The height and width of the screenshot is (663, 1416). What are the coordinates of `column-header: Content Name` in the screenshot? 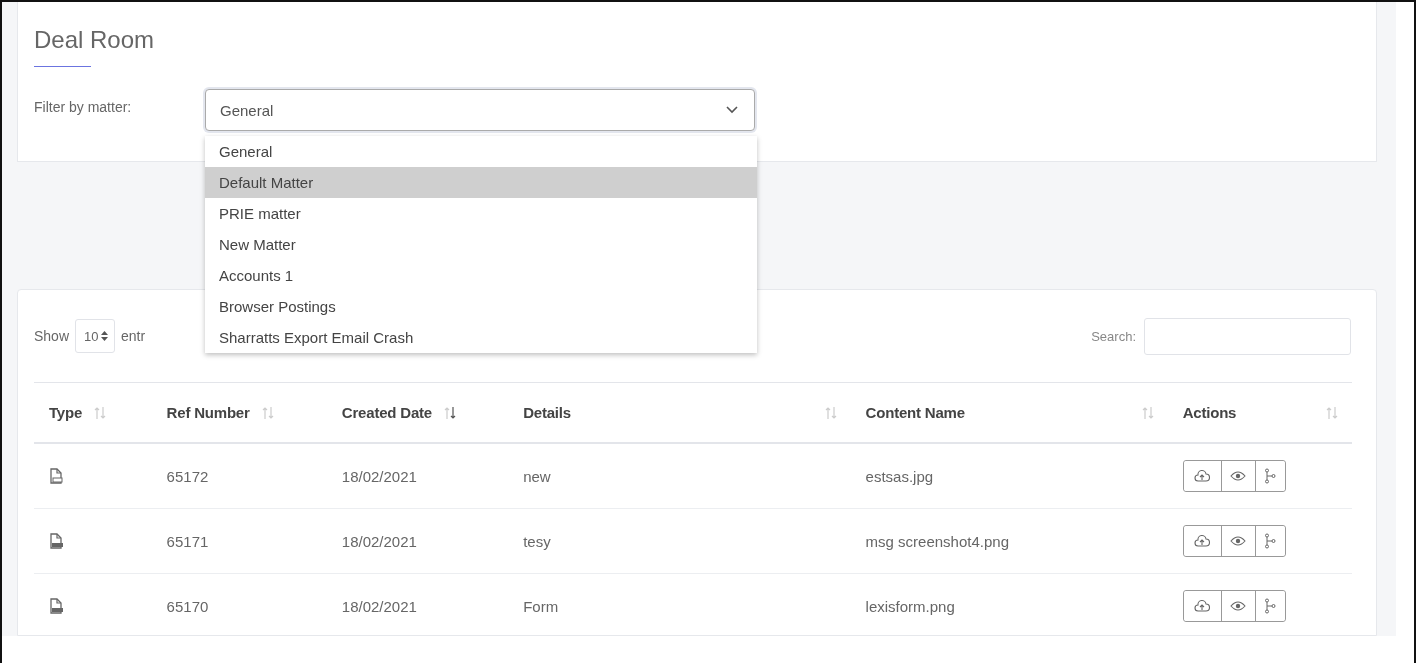 It's located at (915, 412).